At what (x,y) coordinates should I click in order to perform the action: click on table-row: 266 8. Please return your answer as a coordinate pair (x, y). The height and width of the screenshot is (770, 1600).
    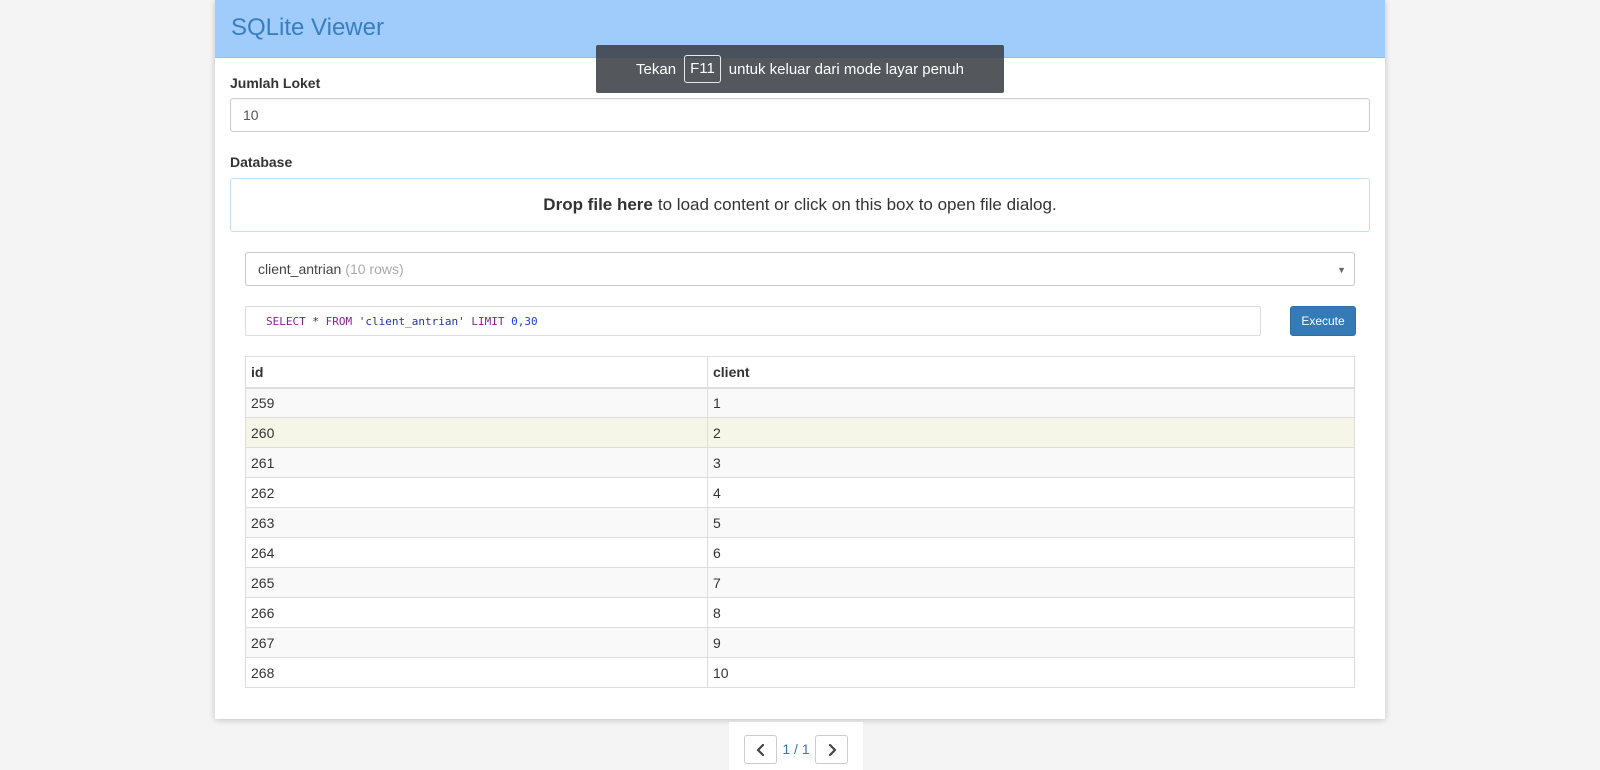
    Looking at the image, I should click on (800, 612).